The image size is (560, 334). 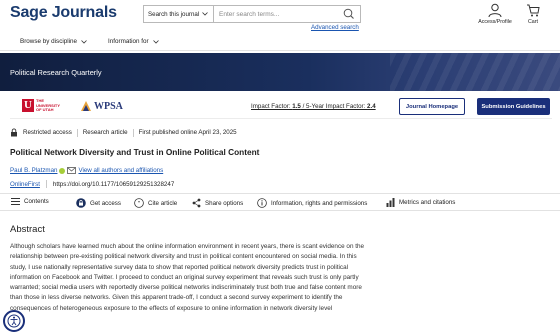 What do you see at coordinates (495, 10) in the screenshot?
I see `user-icon` at bounding box center [495, 10].